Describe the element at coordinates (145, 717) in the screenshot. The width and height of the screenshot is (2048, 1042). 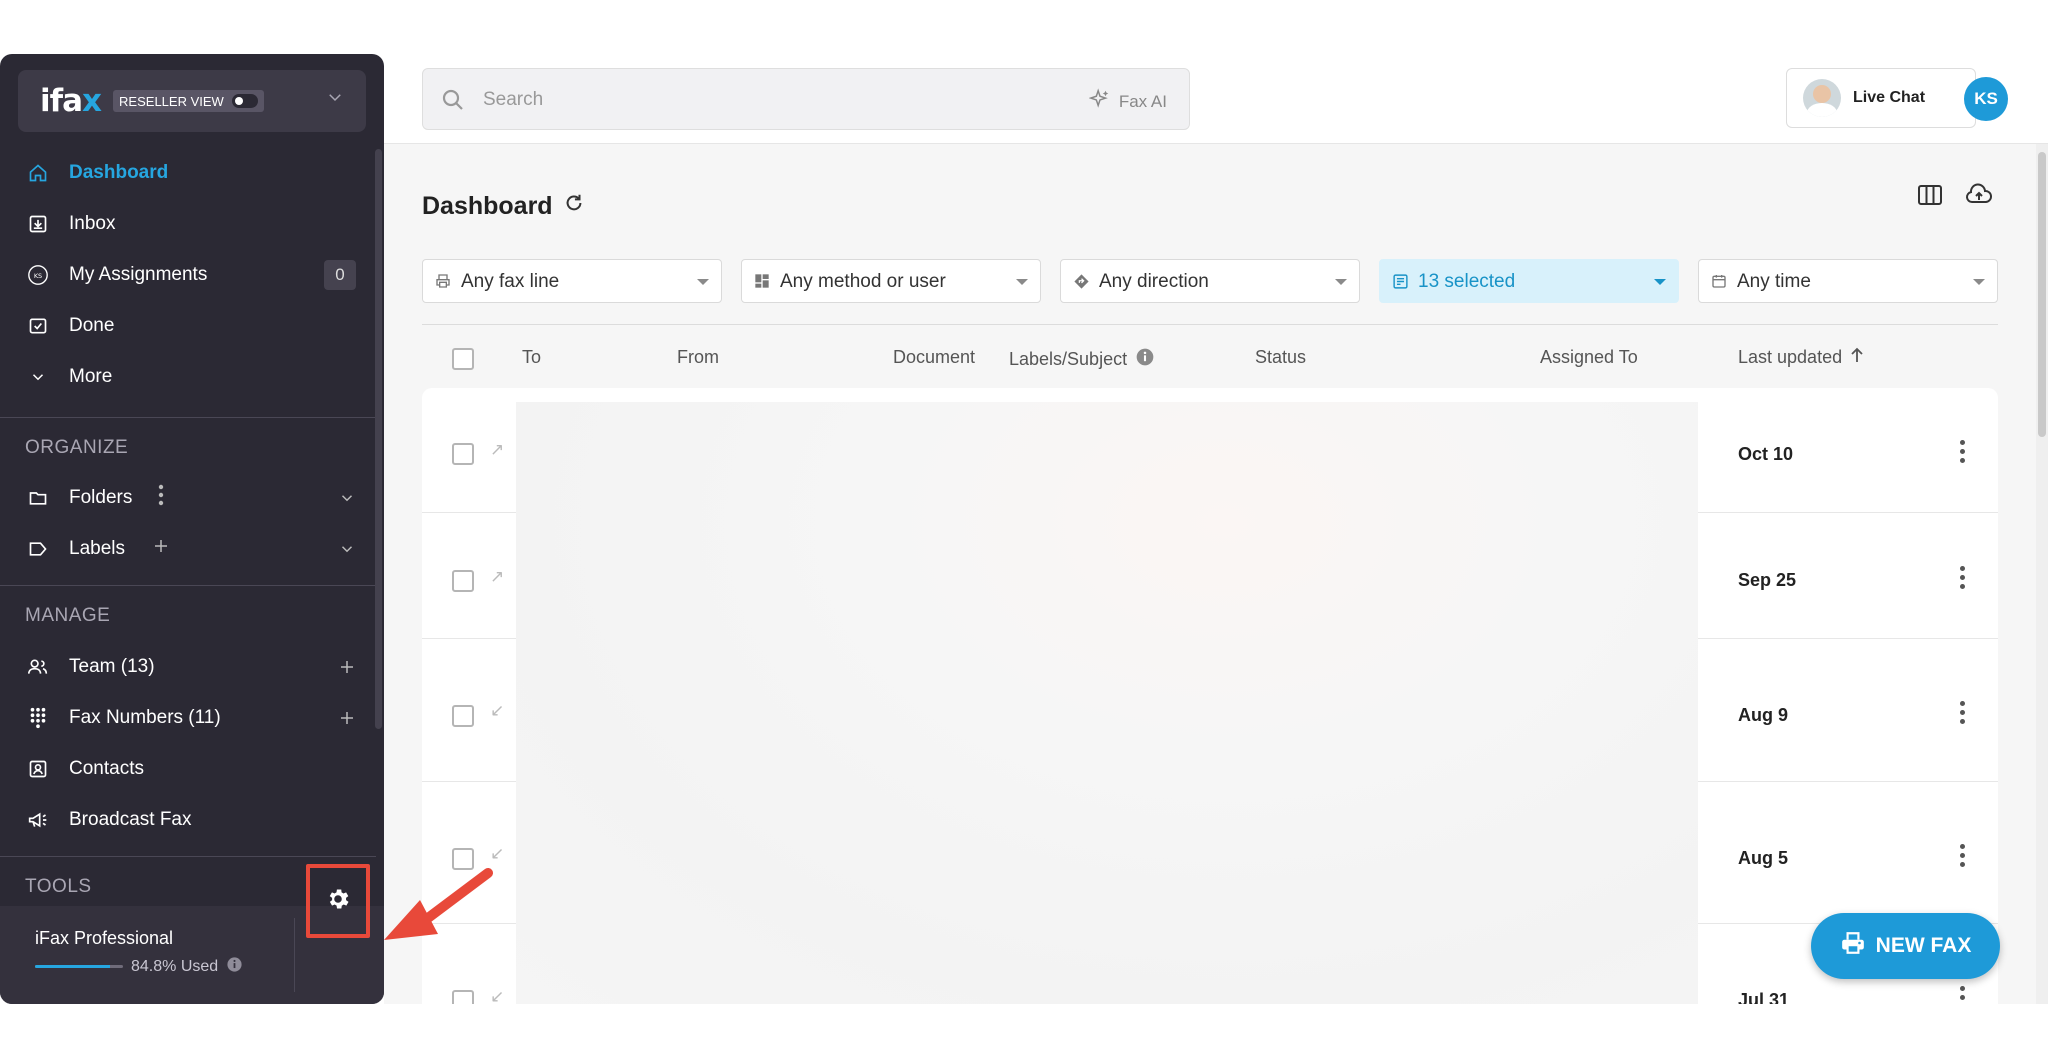
I see `nav-fax-numbers-label: Fax Numbers (11)` at that location.